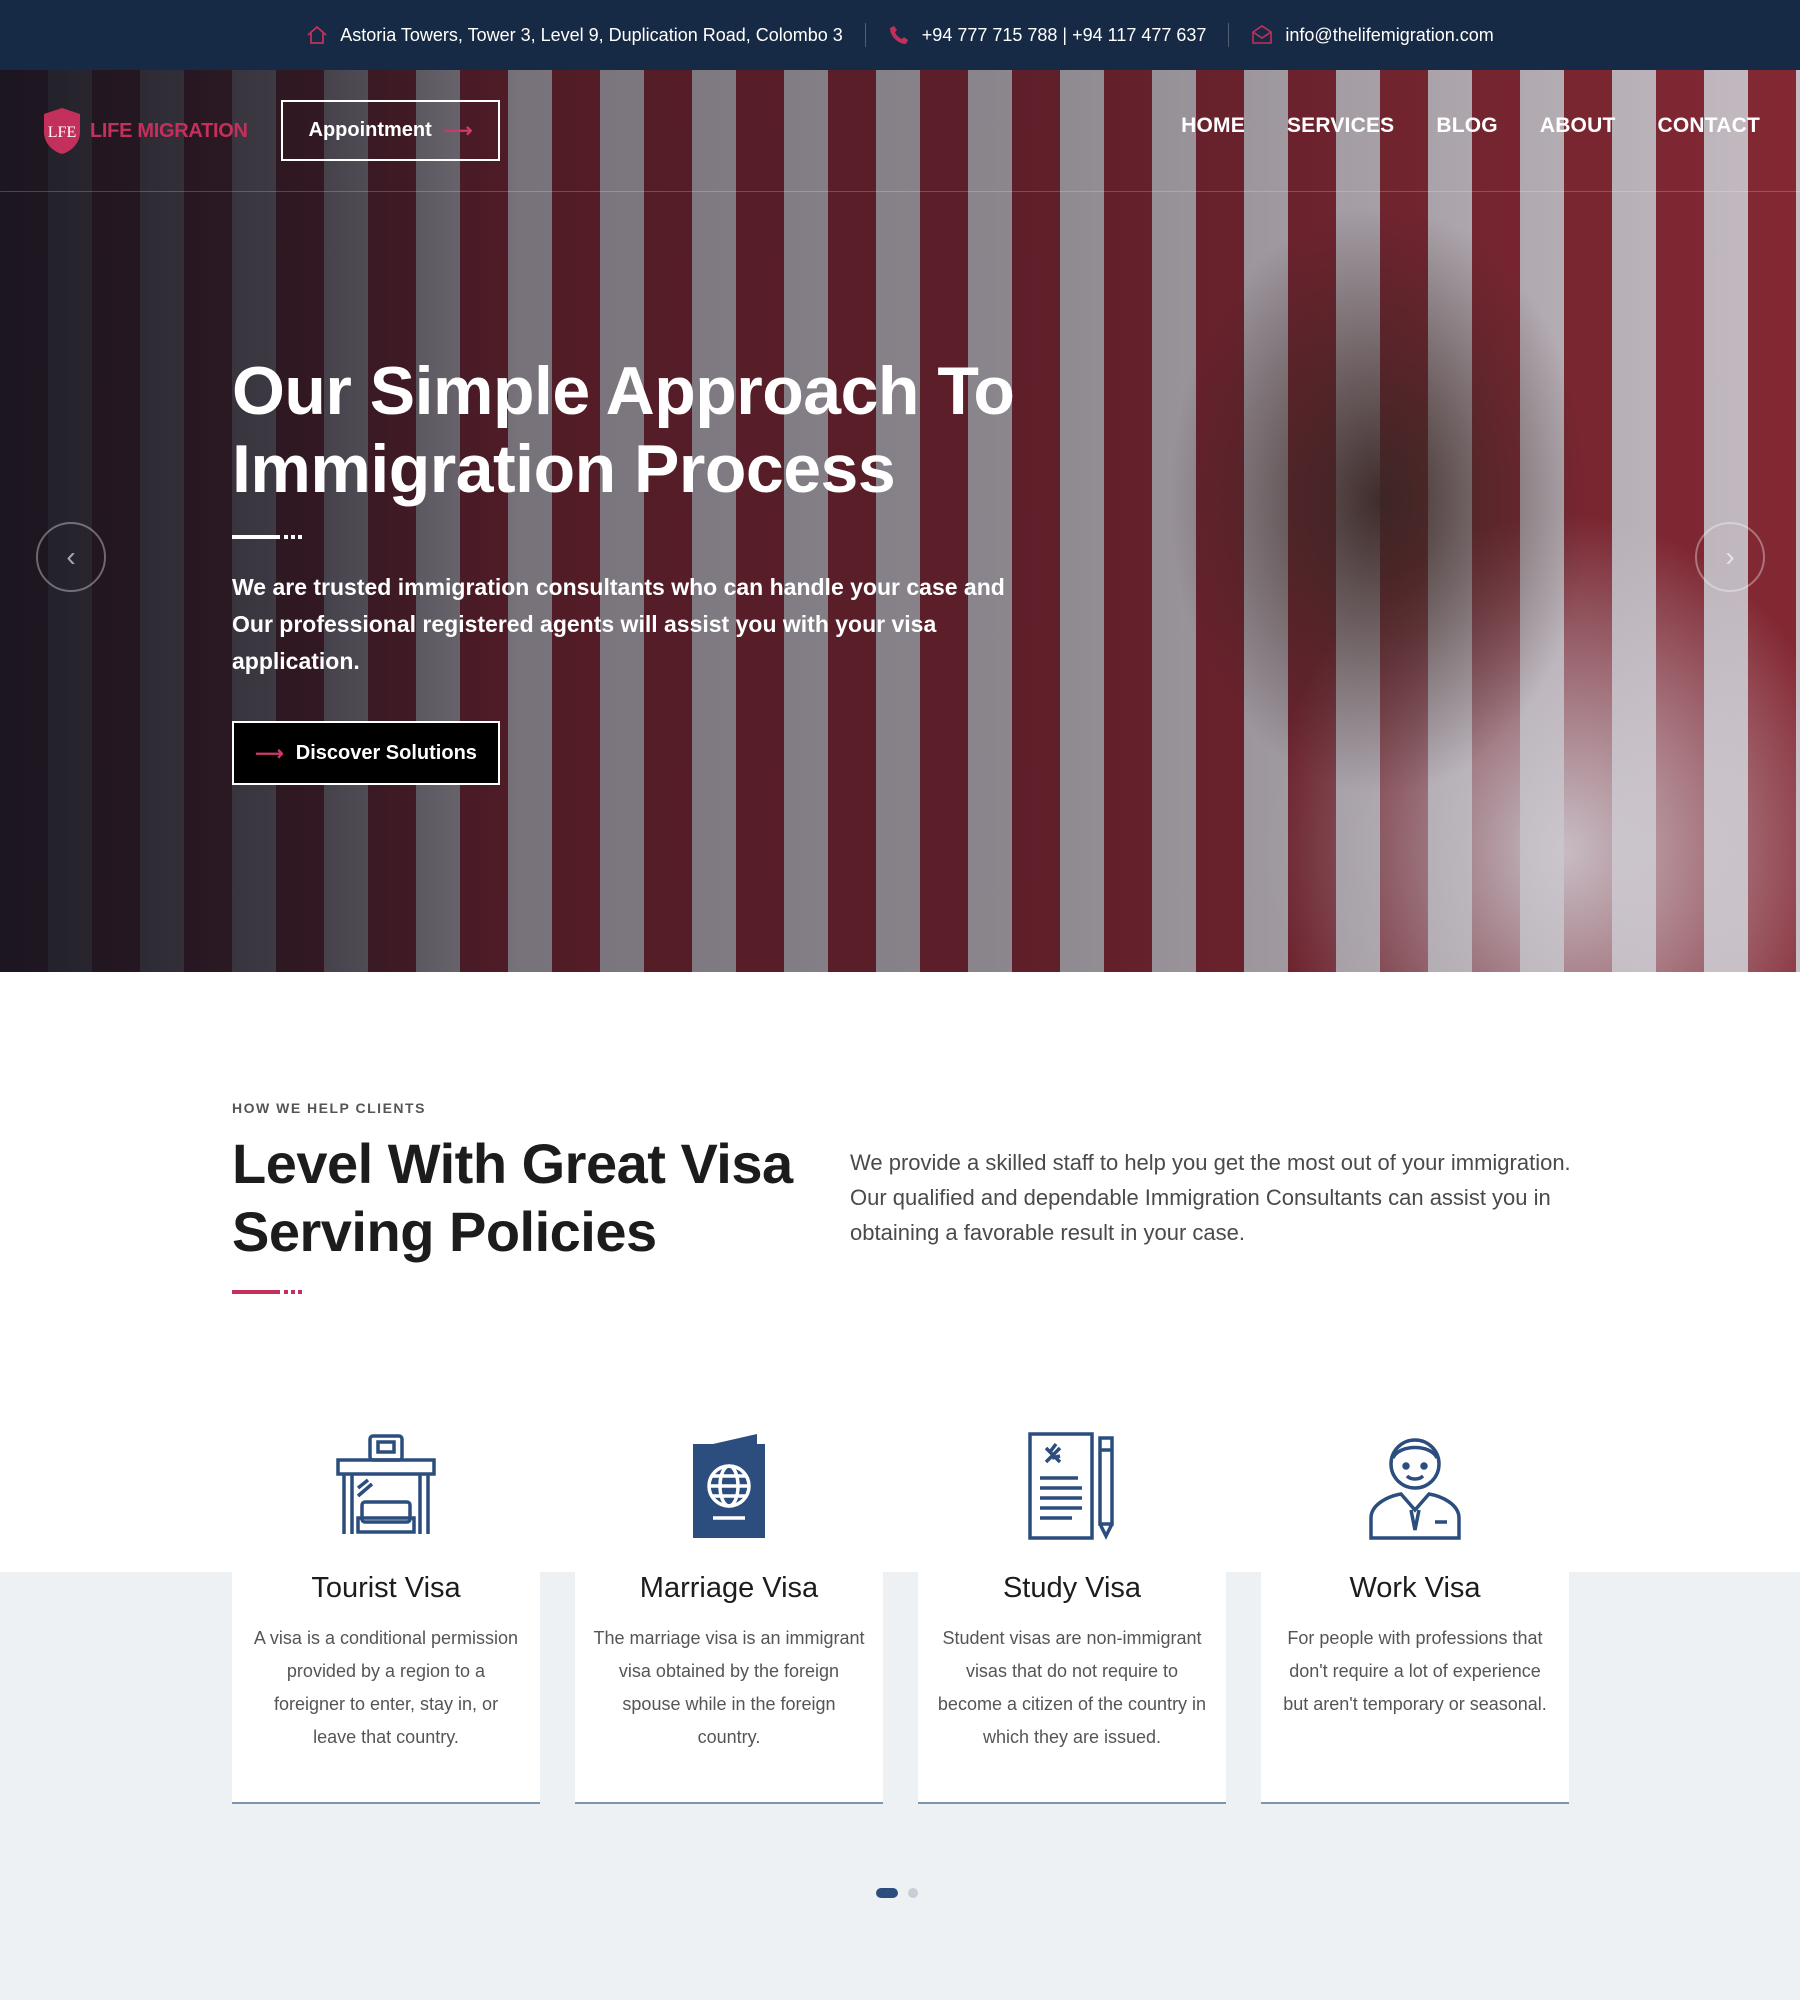 This screenshot has height=2000, width=1800. What do you see at coordinates (386, 1484) in the screenshot?
I see `tourist-icon` at bounding box center [386, 1484].